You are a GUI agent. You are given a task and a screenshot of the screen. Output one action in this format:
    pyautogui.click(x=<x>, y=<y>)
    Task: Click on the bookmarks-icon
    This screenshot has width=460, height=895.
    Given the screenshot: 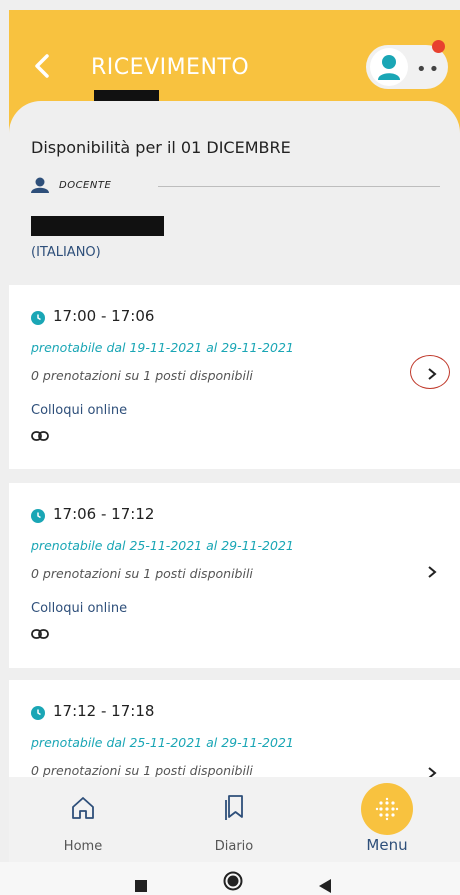 What is the action you would take?
    pyautogui.click(x=234, y=807)
    